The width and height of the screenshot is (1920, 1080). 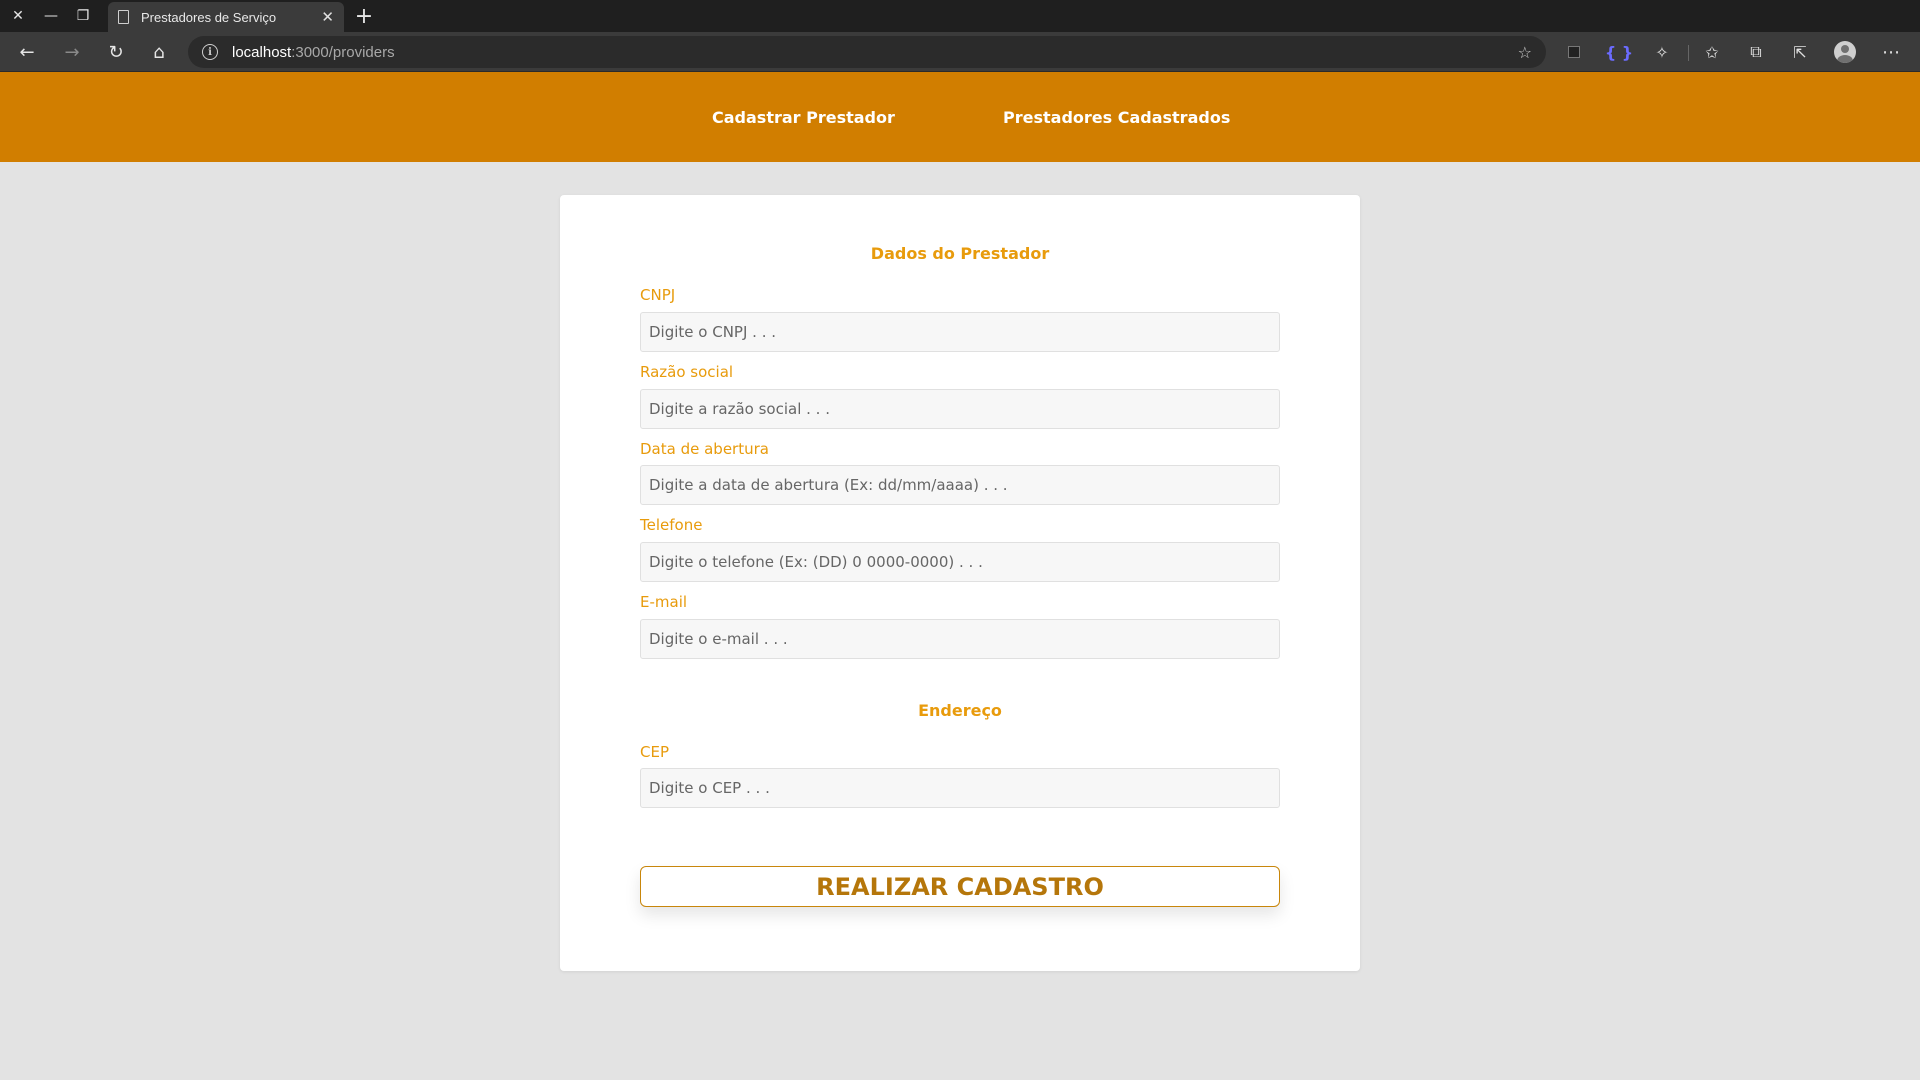 What do you see at coordinates (116, 52) in the screenshot?
I see `reload-icon: ↻` at bounding box center [116, 52].